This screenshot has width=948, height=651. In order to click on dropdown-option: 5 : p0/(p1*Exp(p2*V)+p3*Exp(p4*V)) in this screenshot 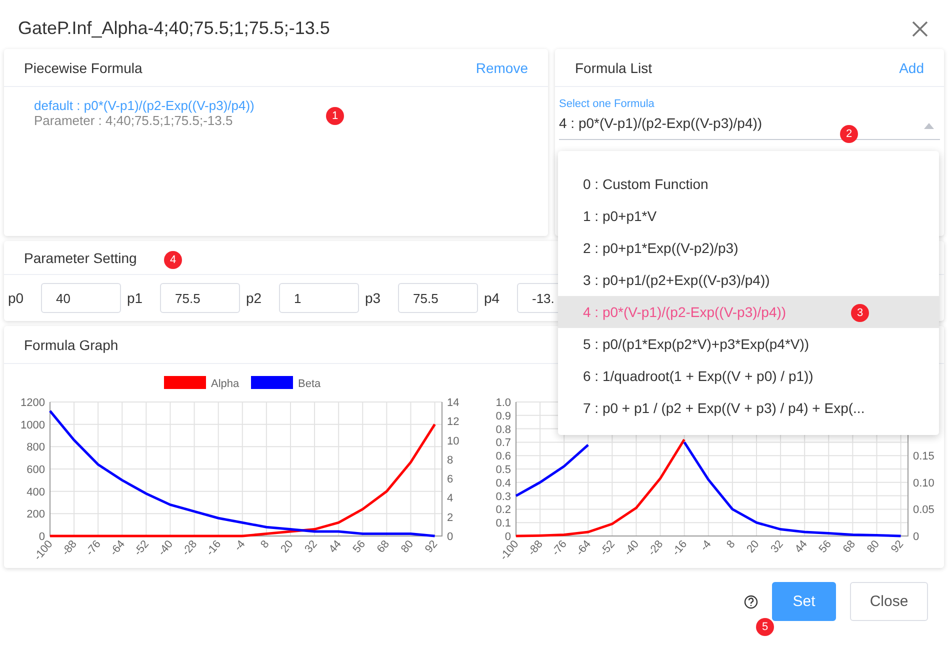, I will do `click(748, 344)`.